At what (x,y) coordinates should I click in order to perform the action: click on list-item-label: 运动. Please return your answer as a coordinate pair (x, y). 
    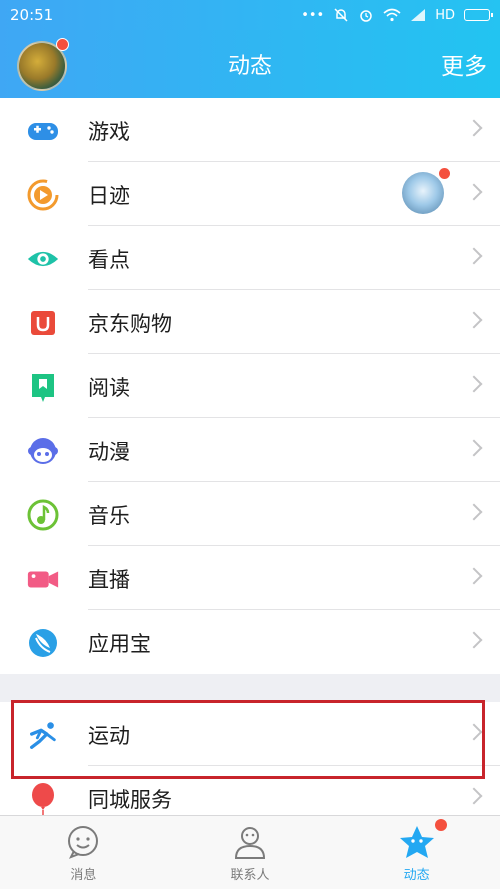
    Looking at the image, I should click on (109, 736).